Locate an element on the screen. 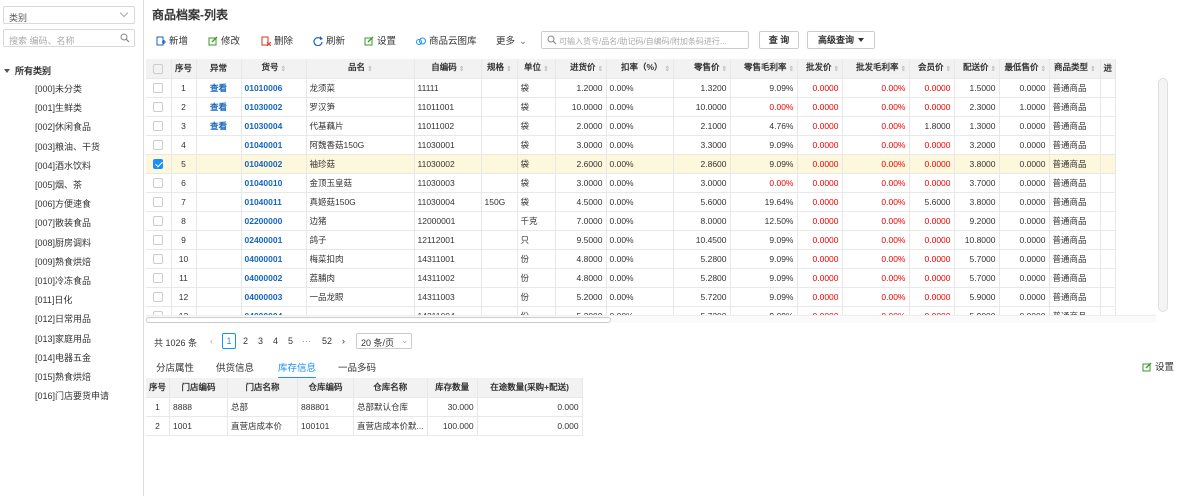 This screenshot has width=1200, height=496. column-header: 零售毛利率 ⇕ is located at coordinates (764, 69).